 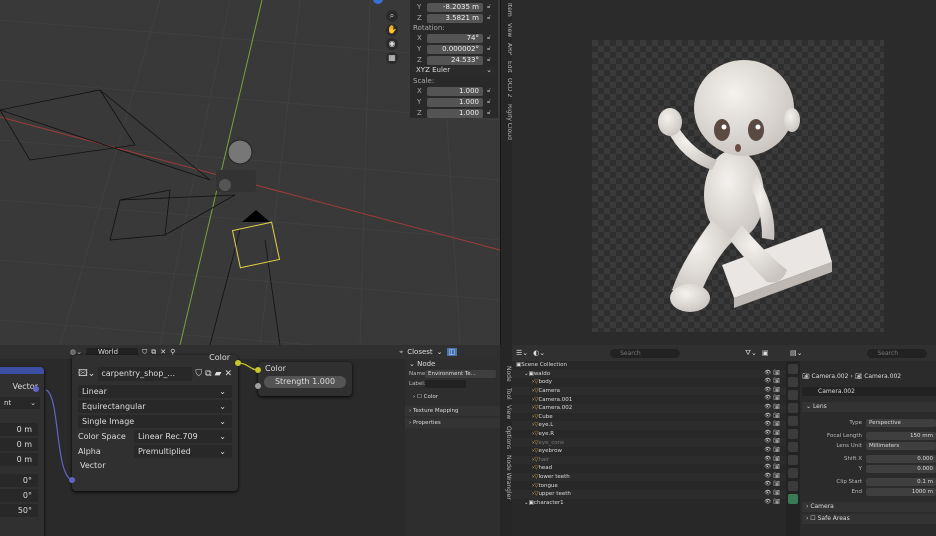 What do you see at coordinates (155, 406) in the screenshot?
I see `projection-dropdown: Equirectangular ⌄` at bounding box center [155, 406].